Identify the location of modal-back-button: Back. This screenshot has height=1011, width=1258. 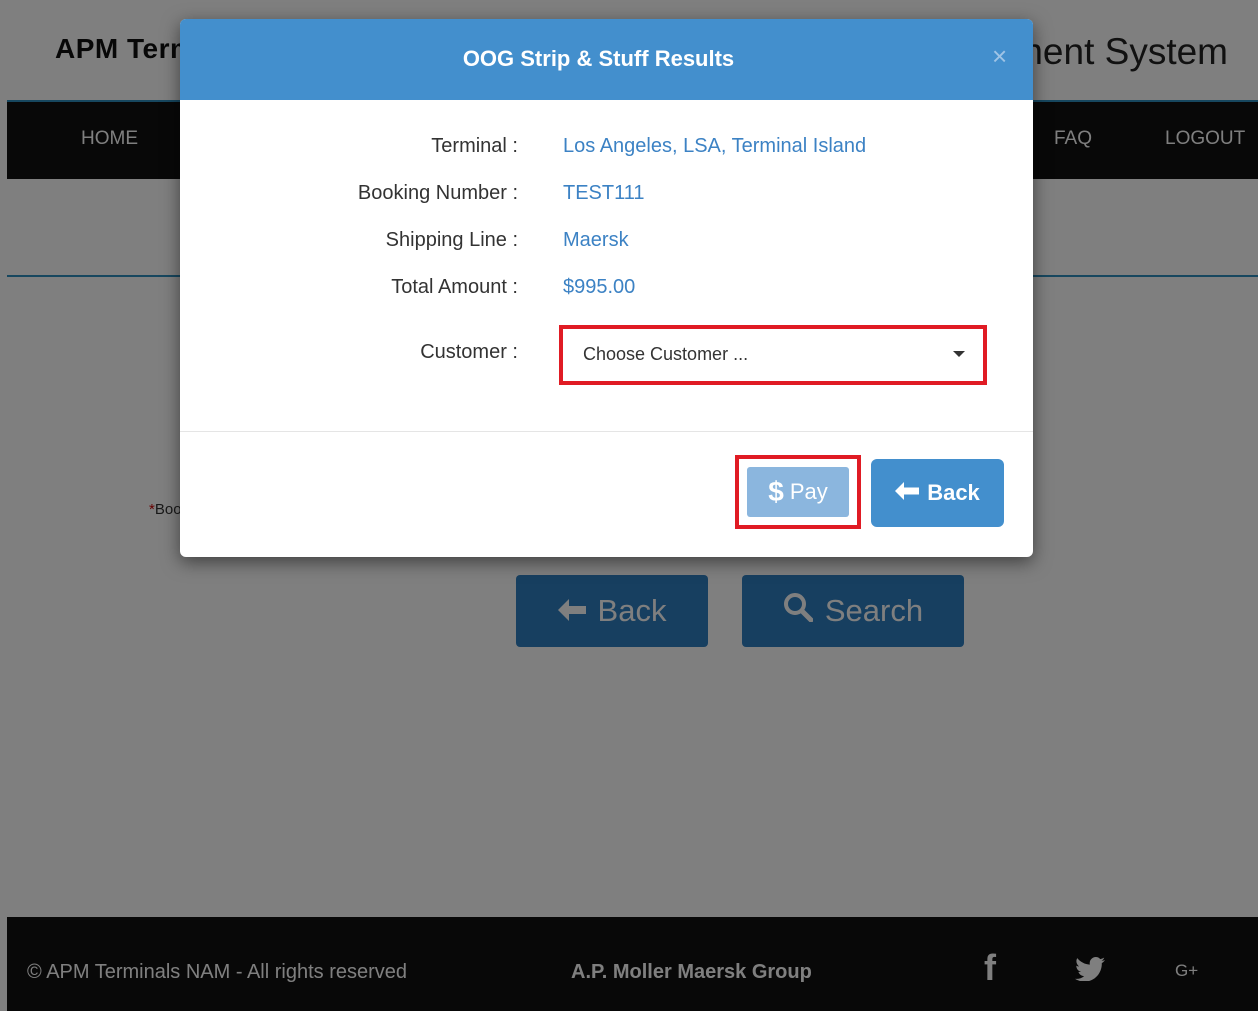
(937, 493).